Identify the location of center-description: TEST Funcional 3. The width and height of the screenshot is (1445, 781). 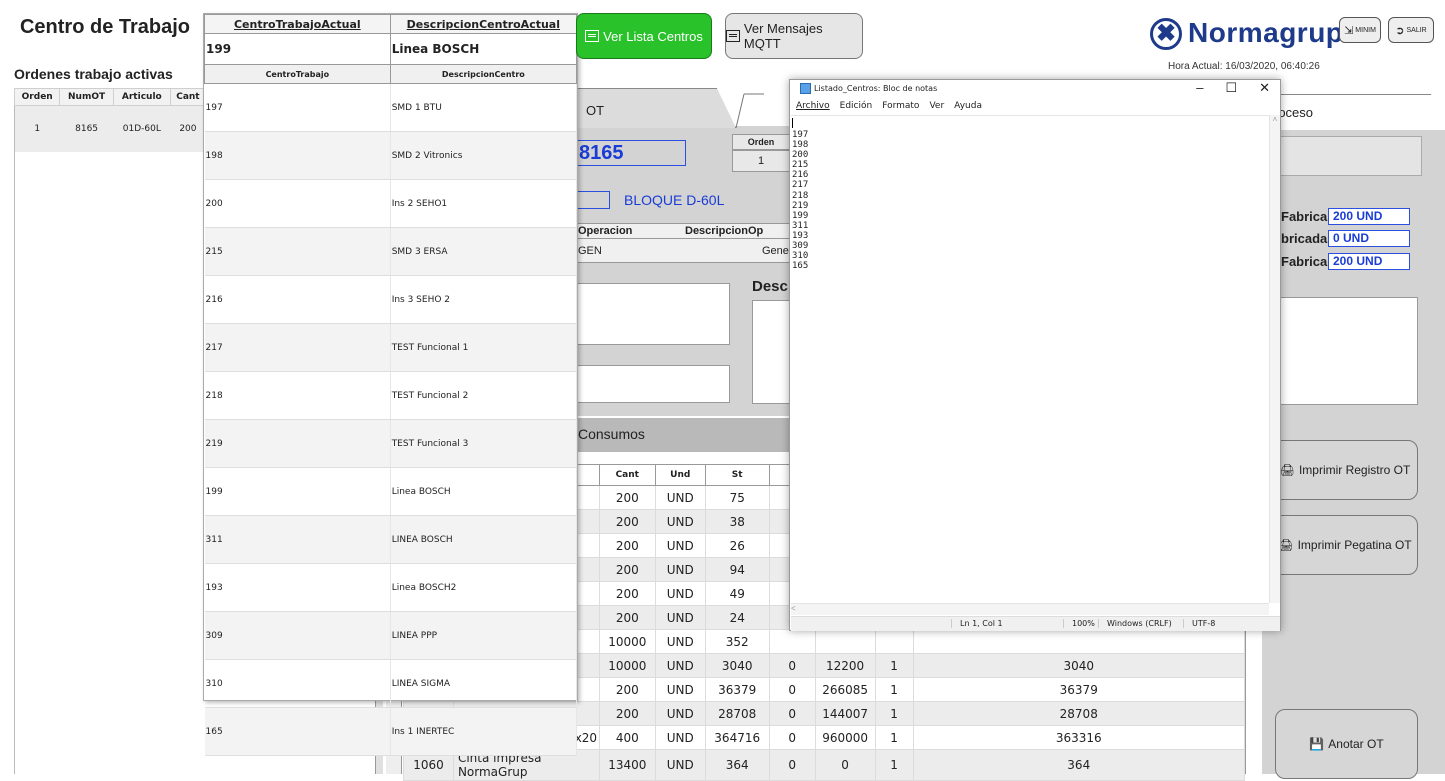
(484, 443).